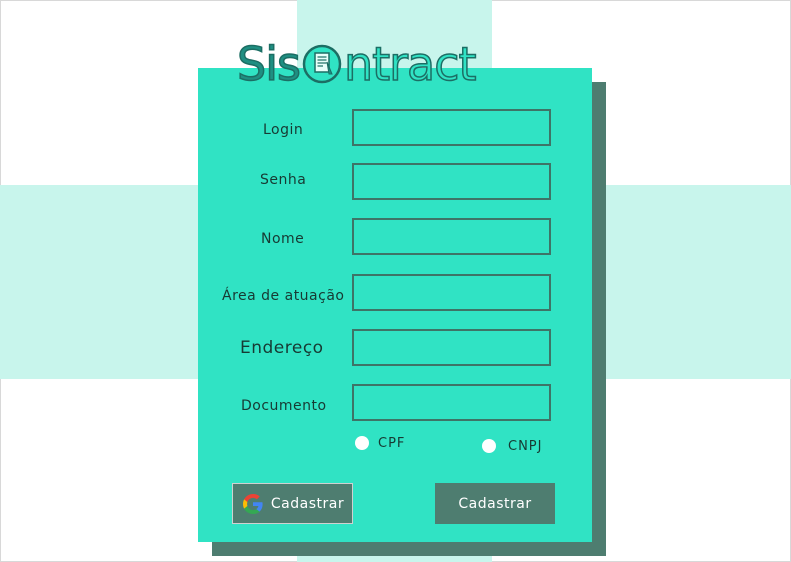 Image resolution: width=791 pixels, height=562 pixels. I want to click on login-label: Login, so click(283, 130).